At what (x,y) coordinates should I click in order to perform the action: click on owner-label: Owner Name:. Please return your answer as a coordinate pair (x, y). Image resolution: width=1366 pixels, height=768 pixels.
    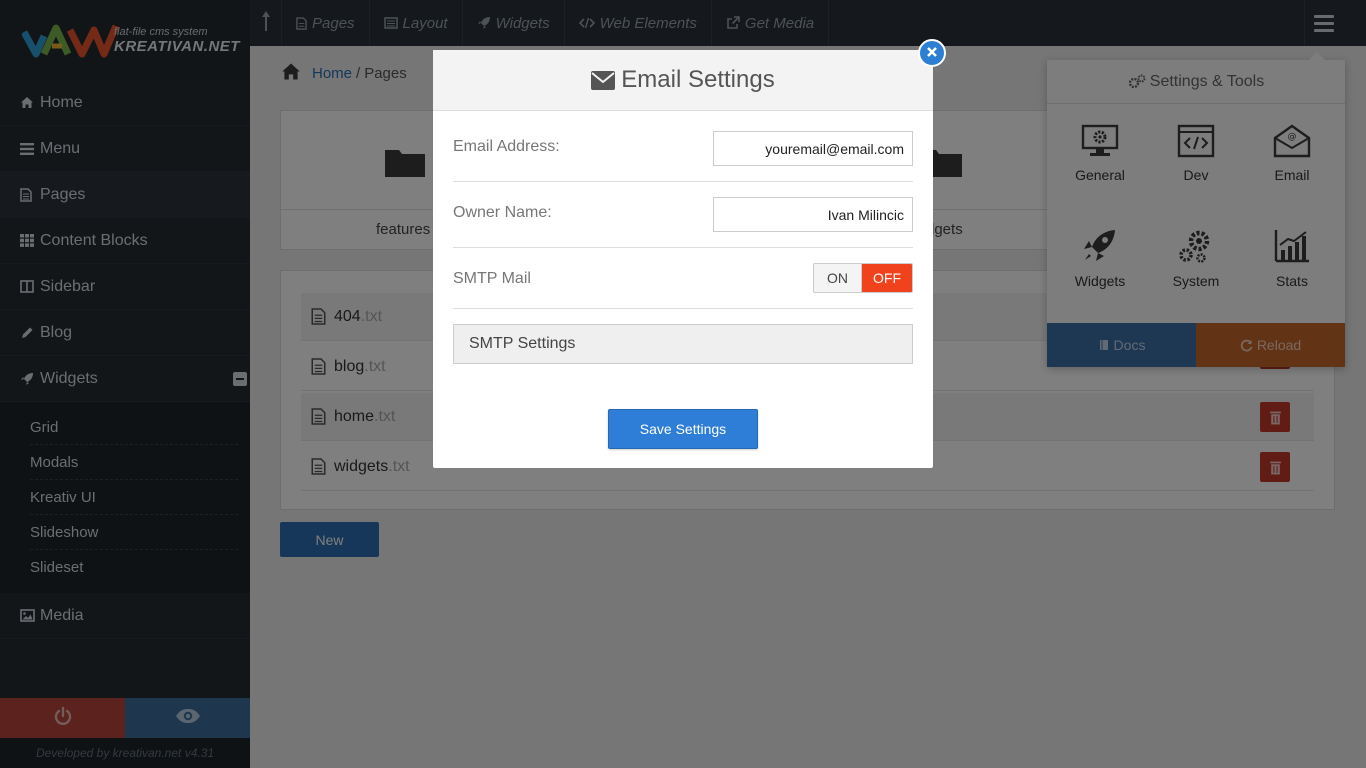
    Looking at the image, I should click on (502, 212).